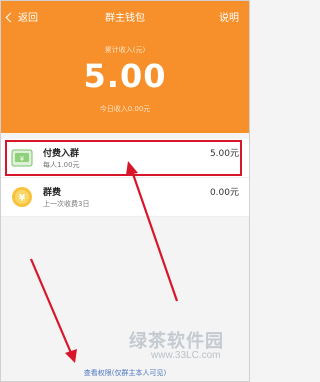 This screenshot has width=320, height=382. What do you see at coordinates (154, 236) in the screenshot?
I see `arrow-line-right` at bounding box center [154, 236].